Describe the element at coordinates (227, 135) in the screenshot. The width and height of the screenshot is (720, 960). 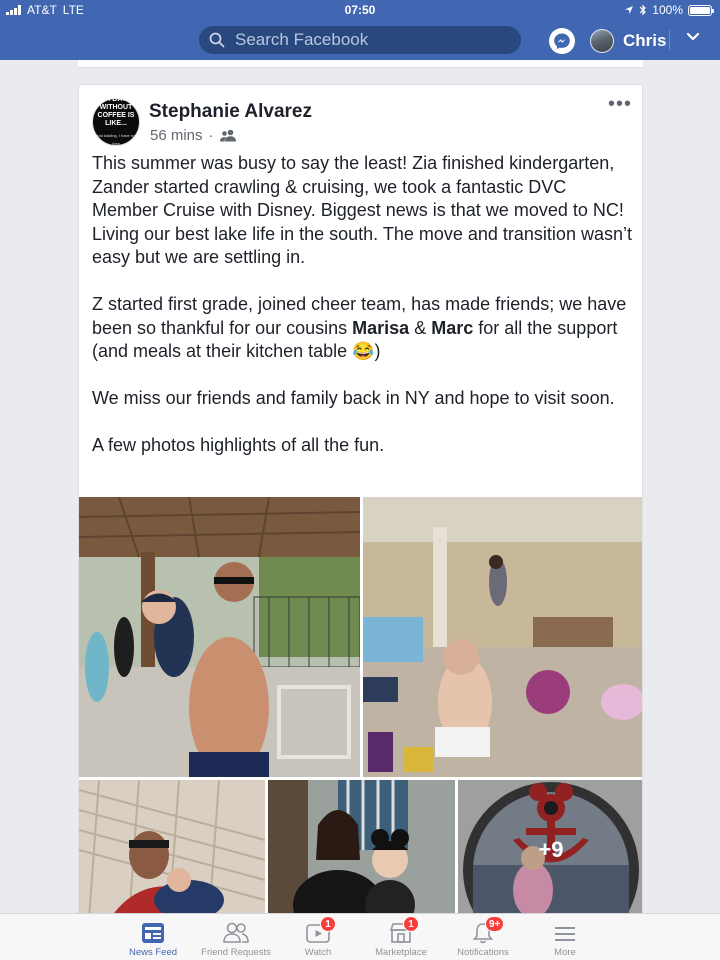
I see `friends-icon` at that location.